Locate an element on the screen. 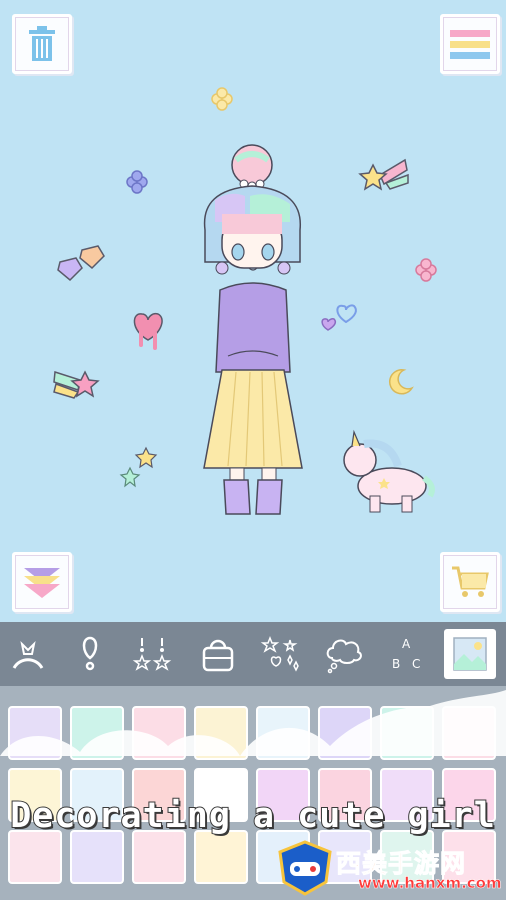  necklace-icon is located at coordinates (152, 654).